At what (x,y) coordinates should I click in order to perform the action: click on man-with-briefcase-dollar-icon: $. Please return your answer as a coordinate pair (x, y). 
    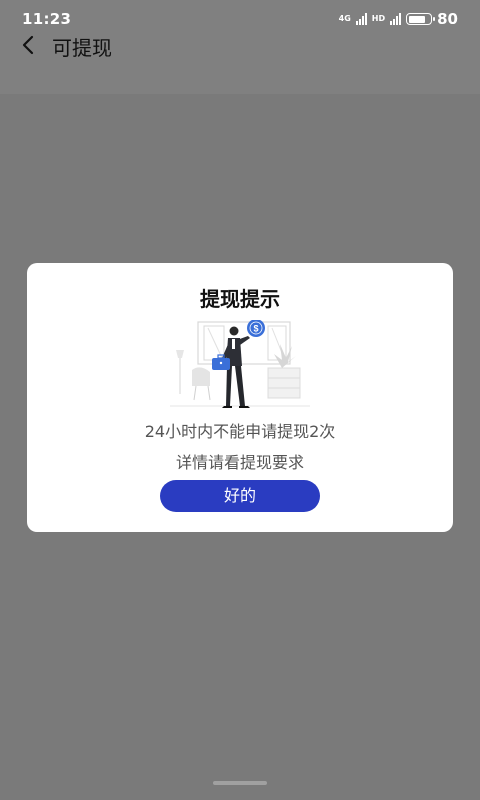
    Looking at the image, I should click on (240, 364).